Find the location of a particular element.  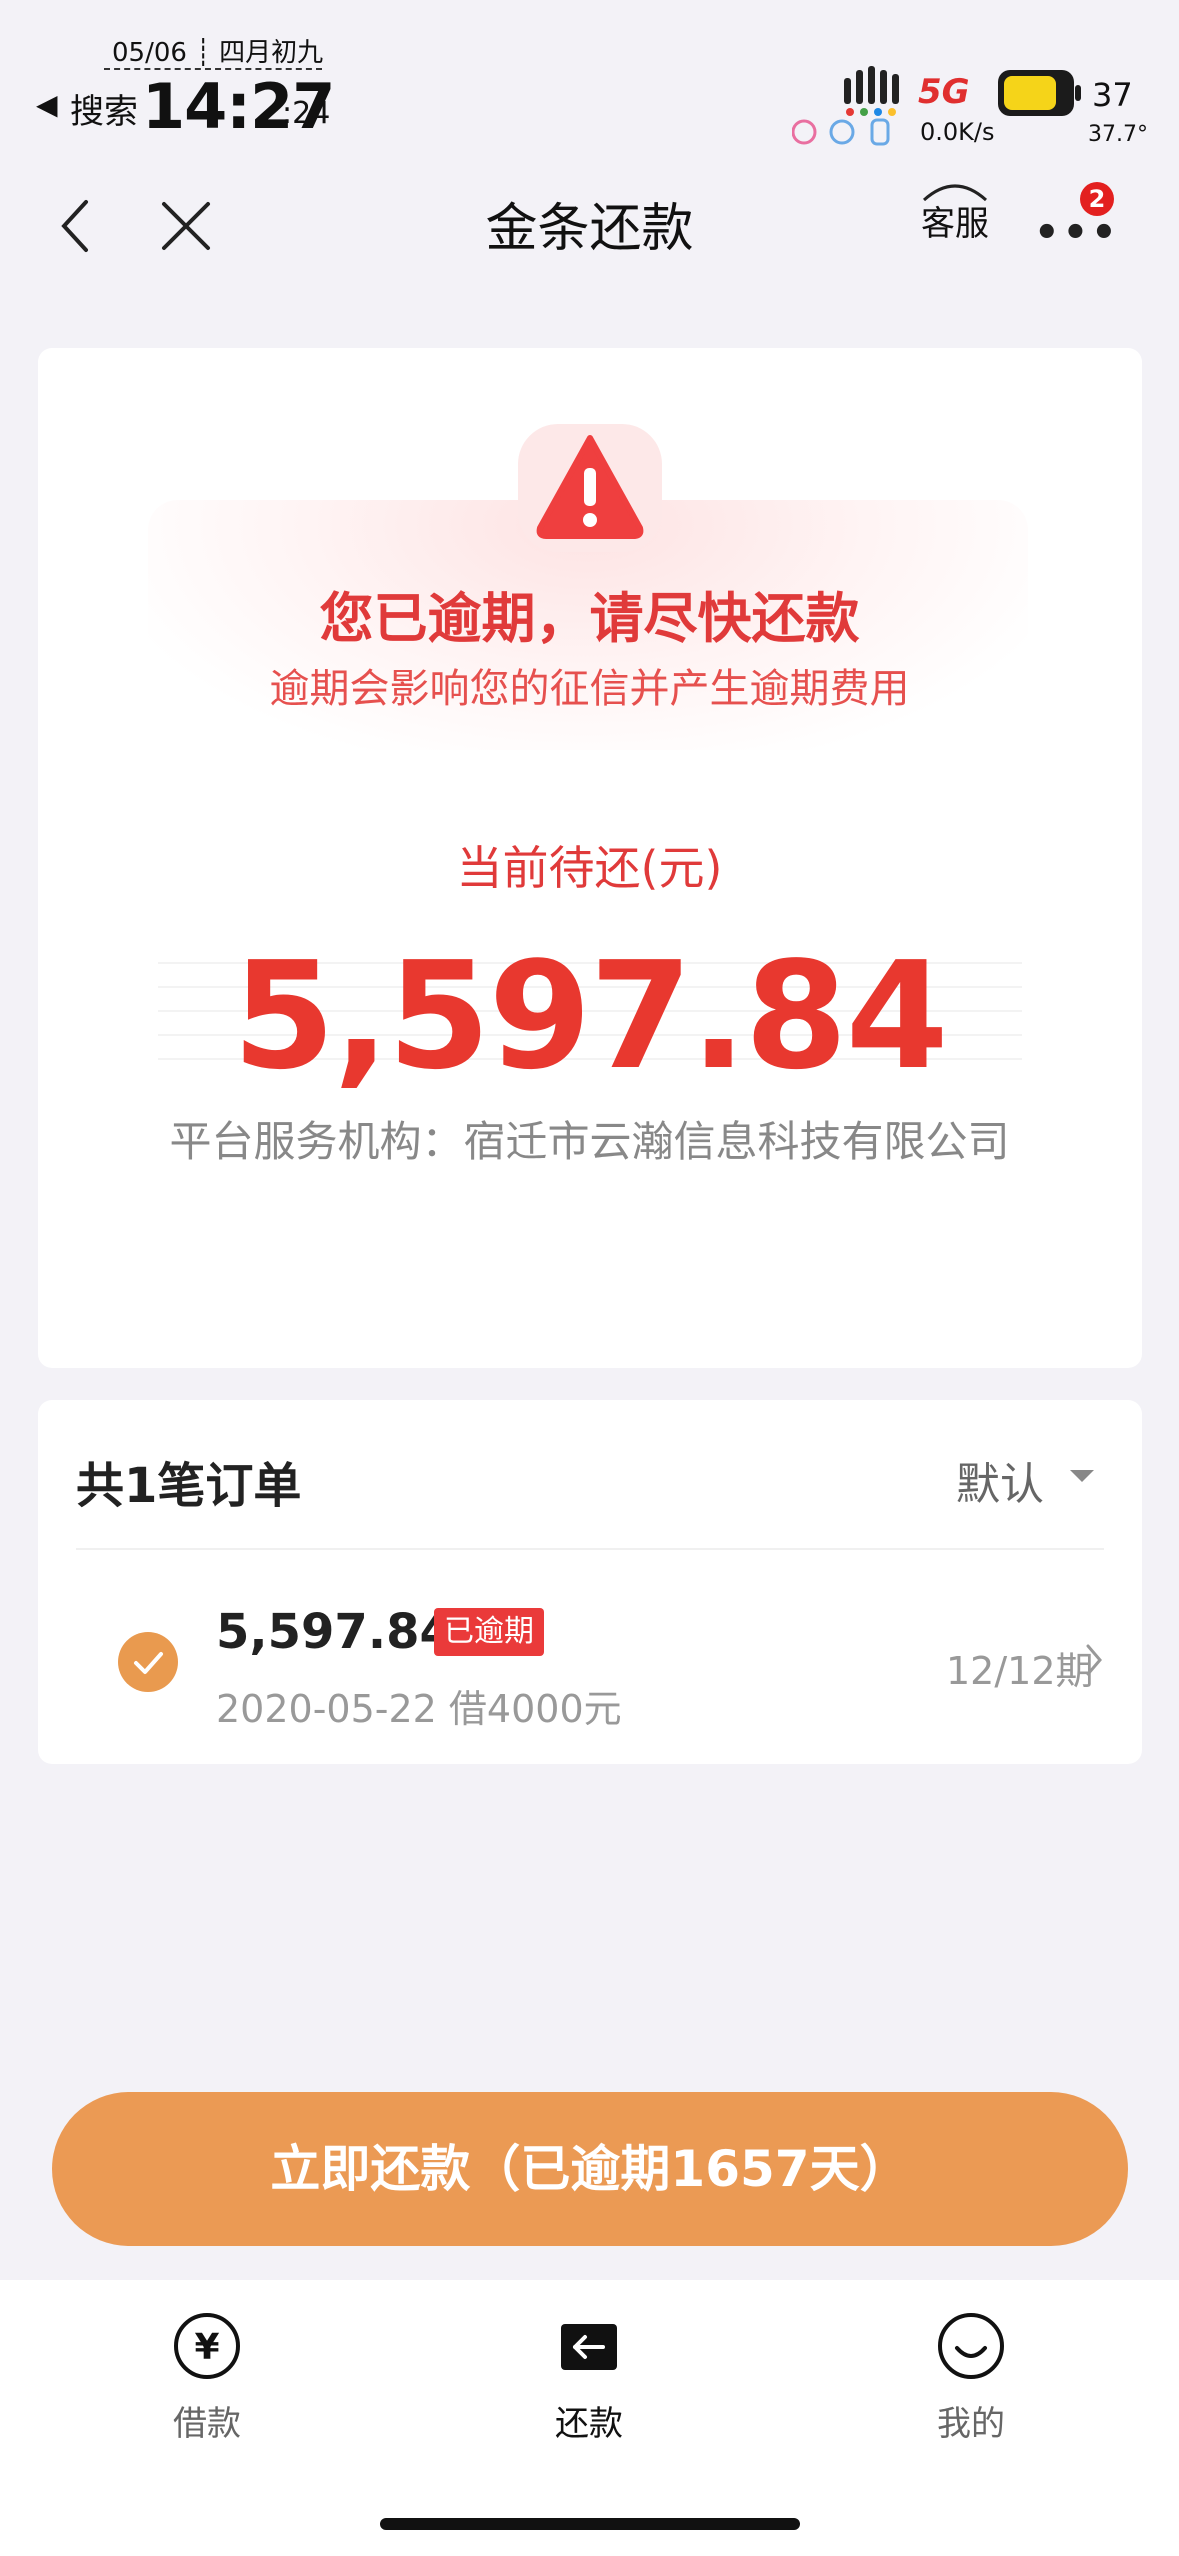

repay-arrow-icon is located at coordinates (589, 2347).